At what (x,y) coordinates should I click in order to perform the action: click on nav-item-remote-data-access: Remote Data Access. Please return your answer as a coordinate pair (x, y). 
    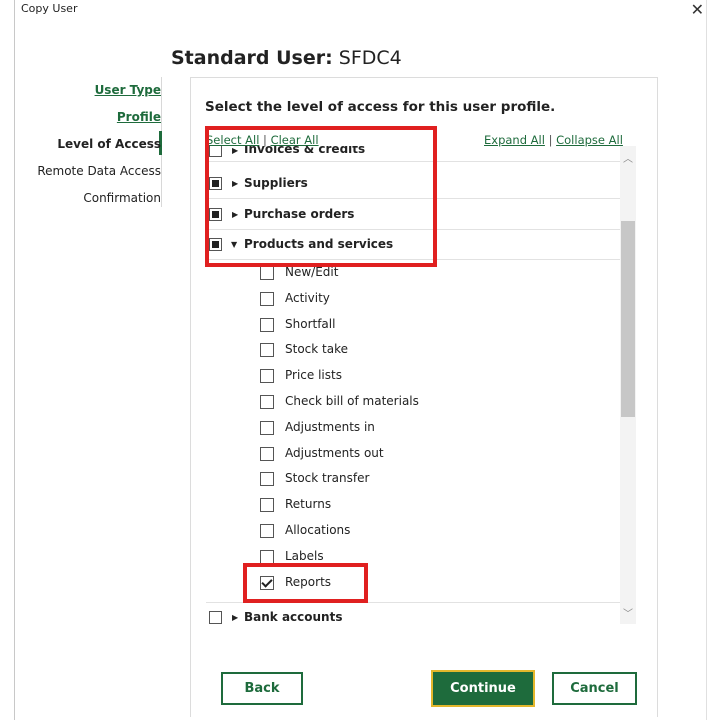
    Looking at the image, I should click on (99, 171).